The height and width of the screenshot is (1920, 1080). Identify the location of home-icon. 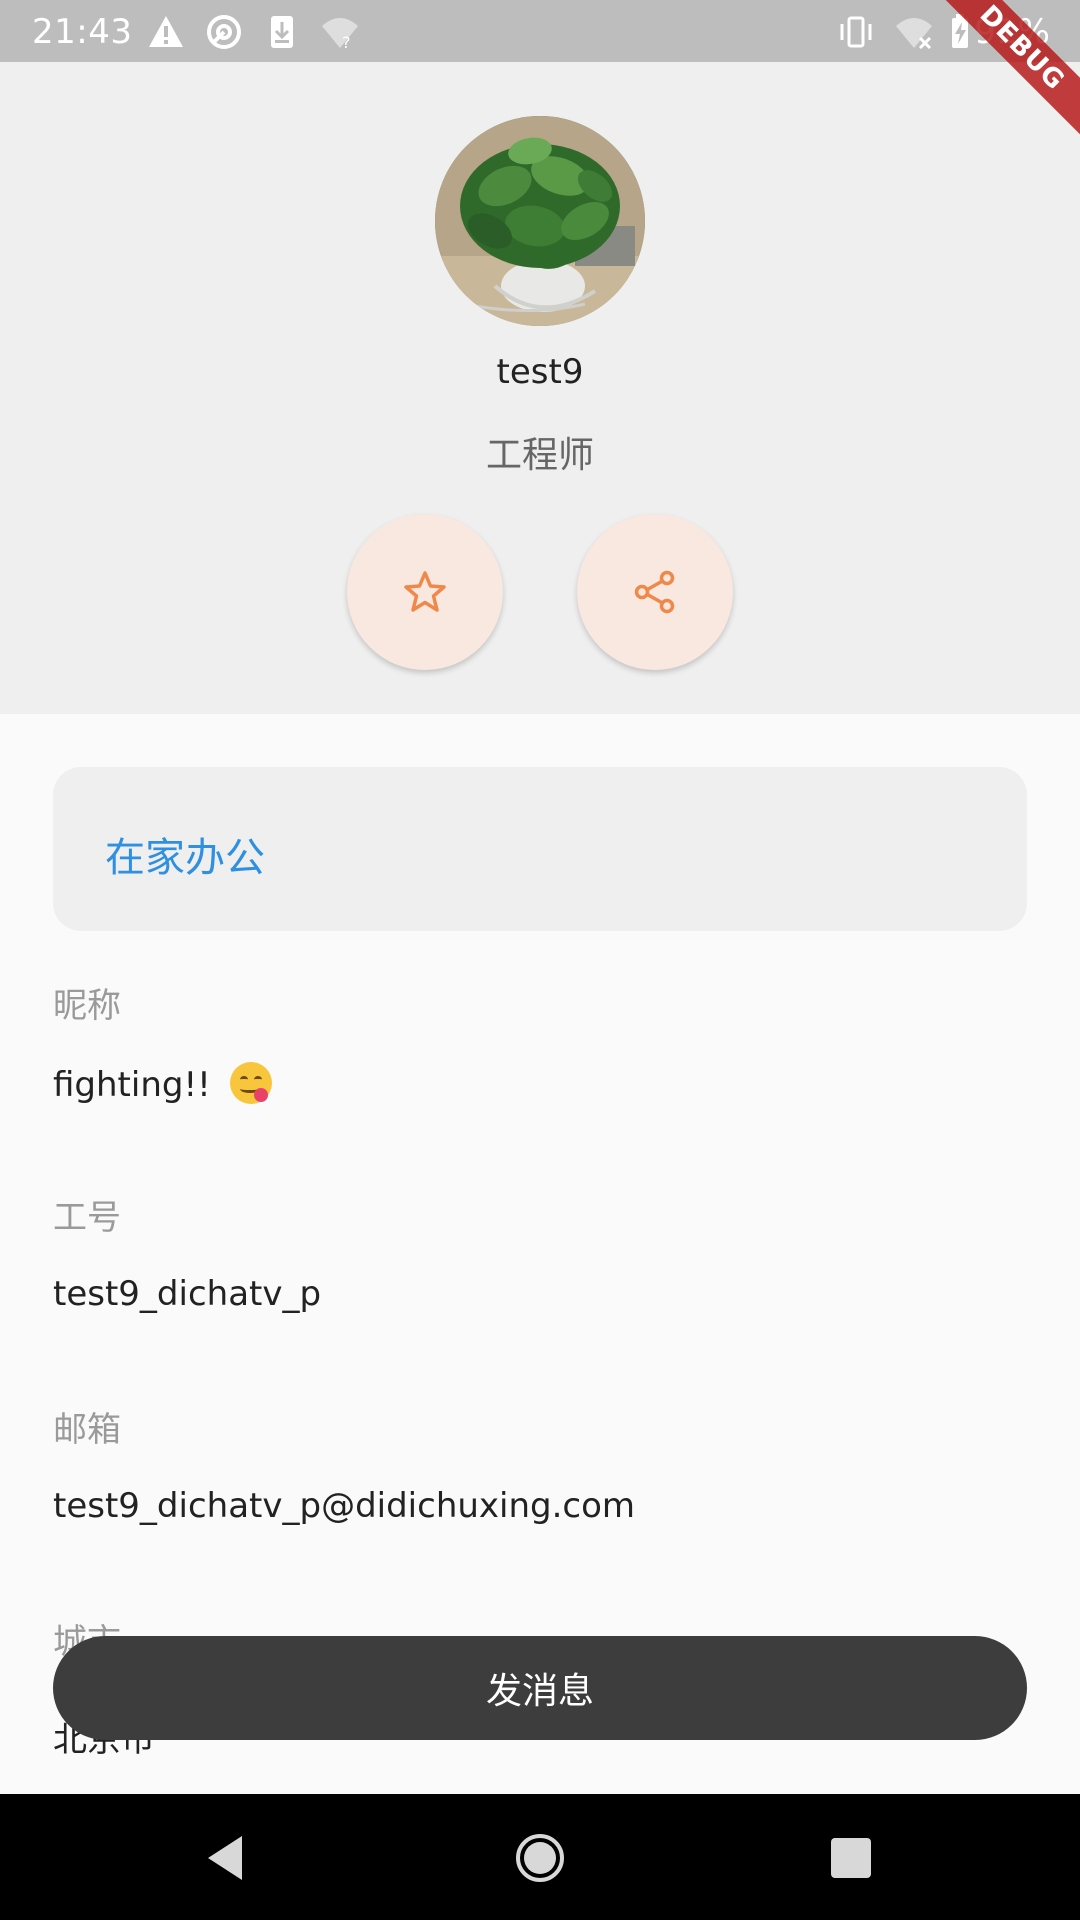
(540, 1858).